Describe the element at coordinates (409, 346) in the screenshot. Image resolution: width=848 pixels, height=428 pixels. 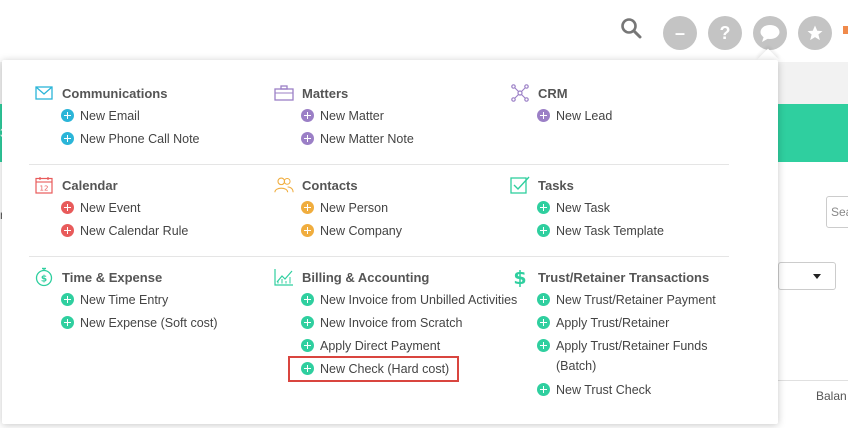
I see `menu-item-apply-direct-payment: Apply Direct Payment` at that location.